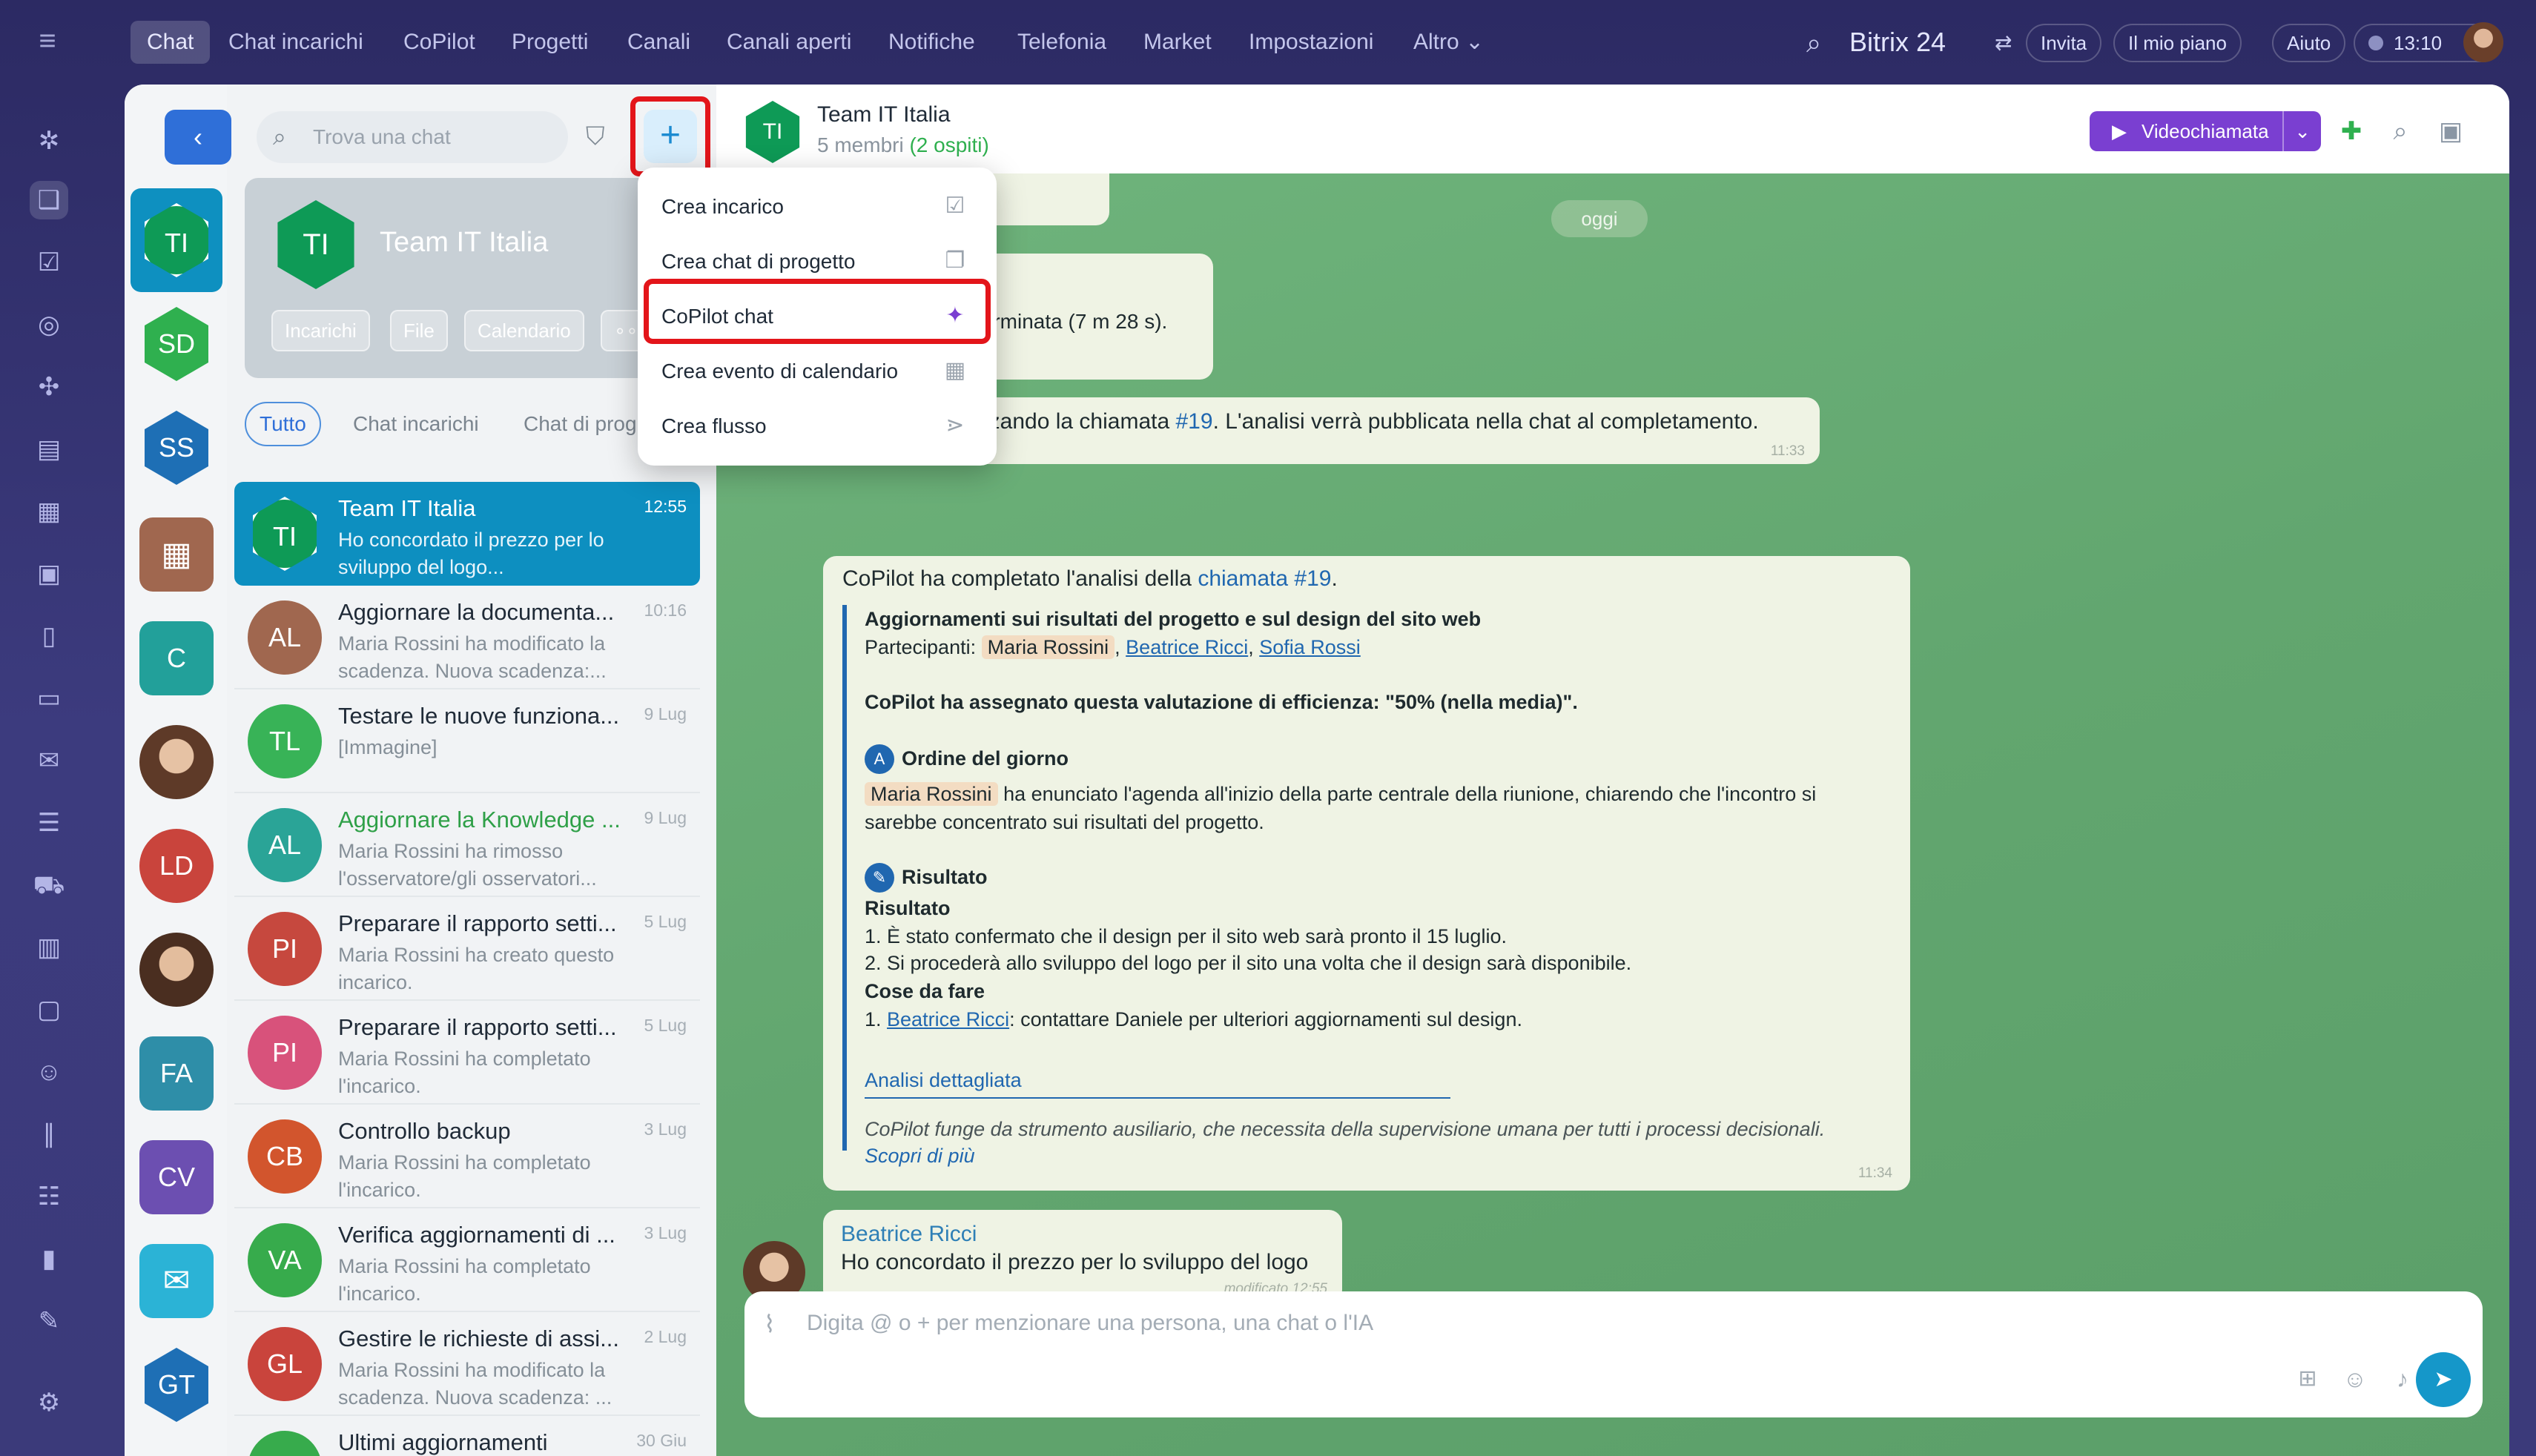 The width and height of the screenshot is (2536, 1456). I want to click on nav-tab-copilot: CoPilot, so click(440, 42).